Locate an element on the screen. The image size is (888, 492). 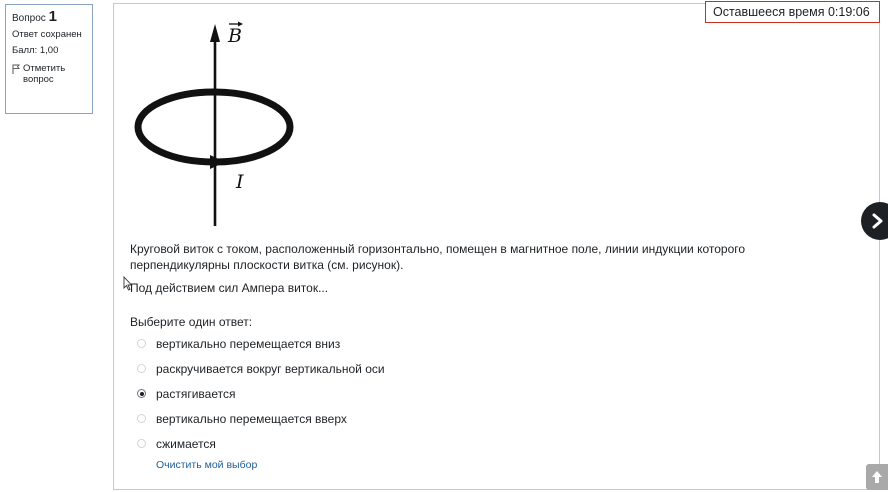
magnetic-field-figure: B I is located at coordinates (214, 123).